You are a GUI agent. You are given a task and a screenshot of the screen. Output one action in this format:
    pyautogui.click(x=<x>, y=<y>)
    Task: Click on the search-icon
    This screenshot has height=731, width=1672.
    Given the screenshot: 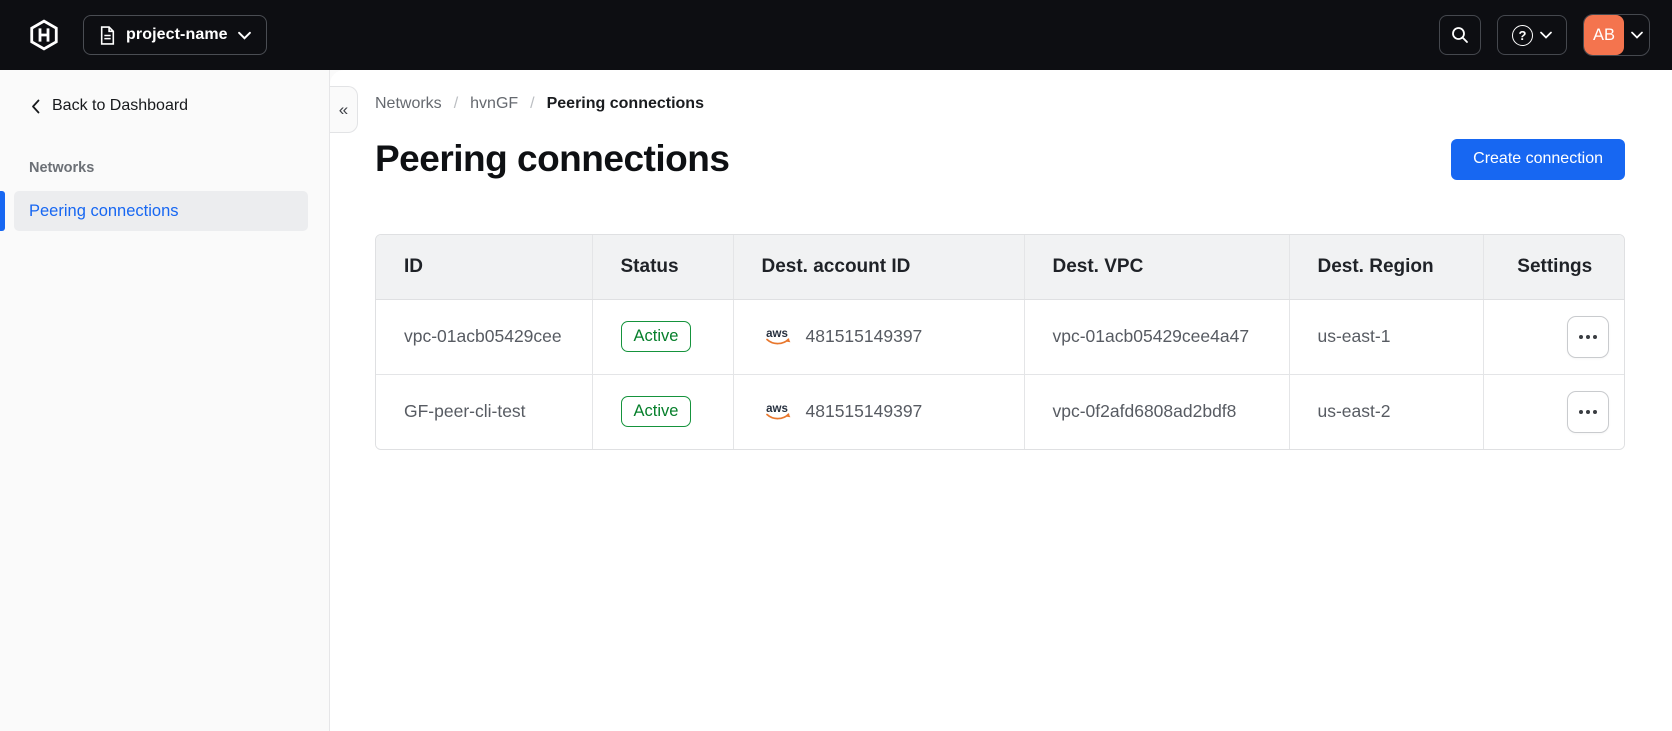 What is the action you would take?
    pyautogui.click(x=1460, y=35)
    